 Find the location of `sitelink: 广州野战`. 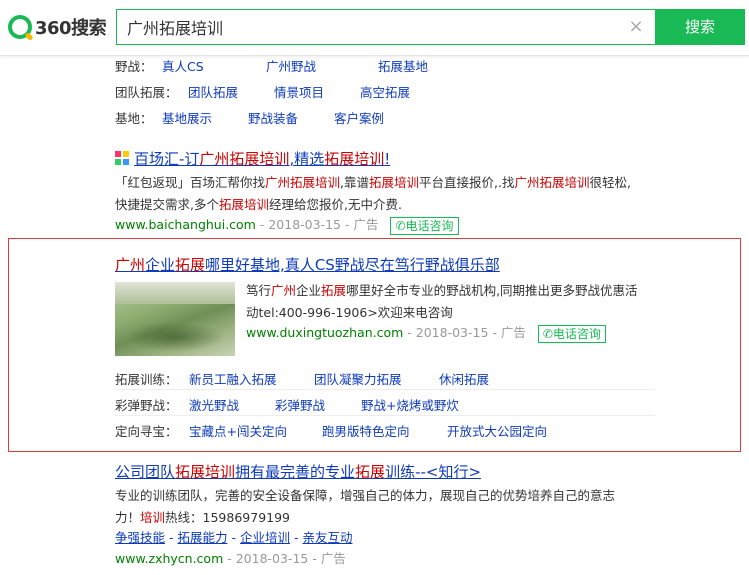

sitelink: 广州野战 is located at coordinates (307, 65).